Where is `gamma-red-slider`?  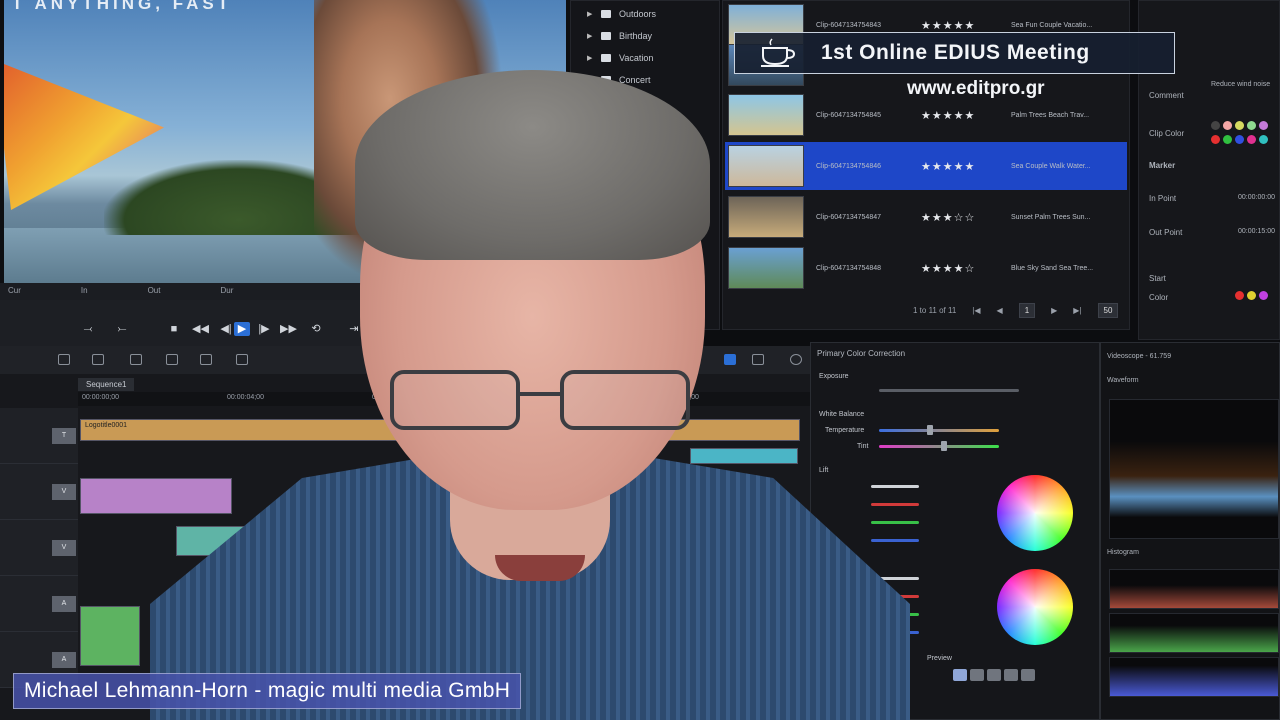
gamma-red-slider is located at coordinates (895, 596).